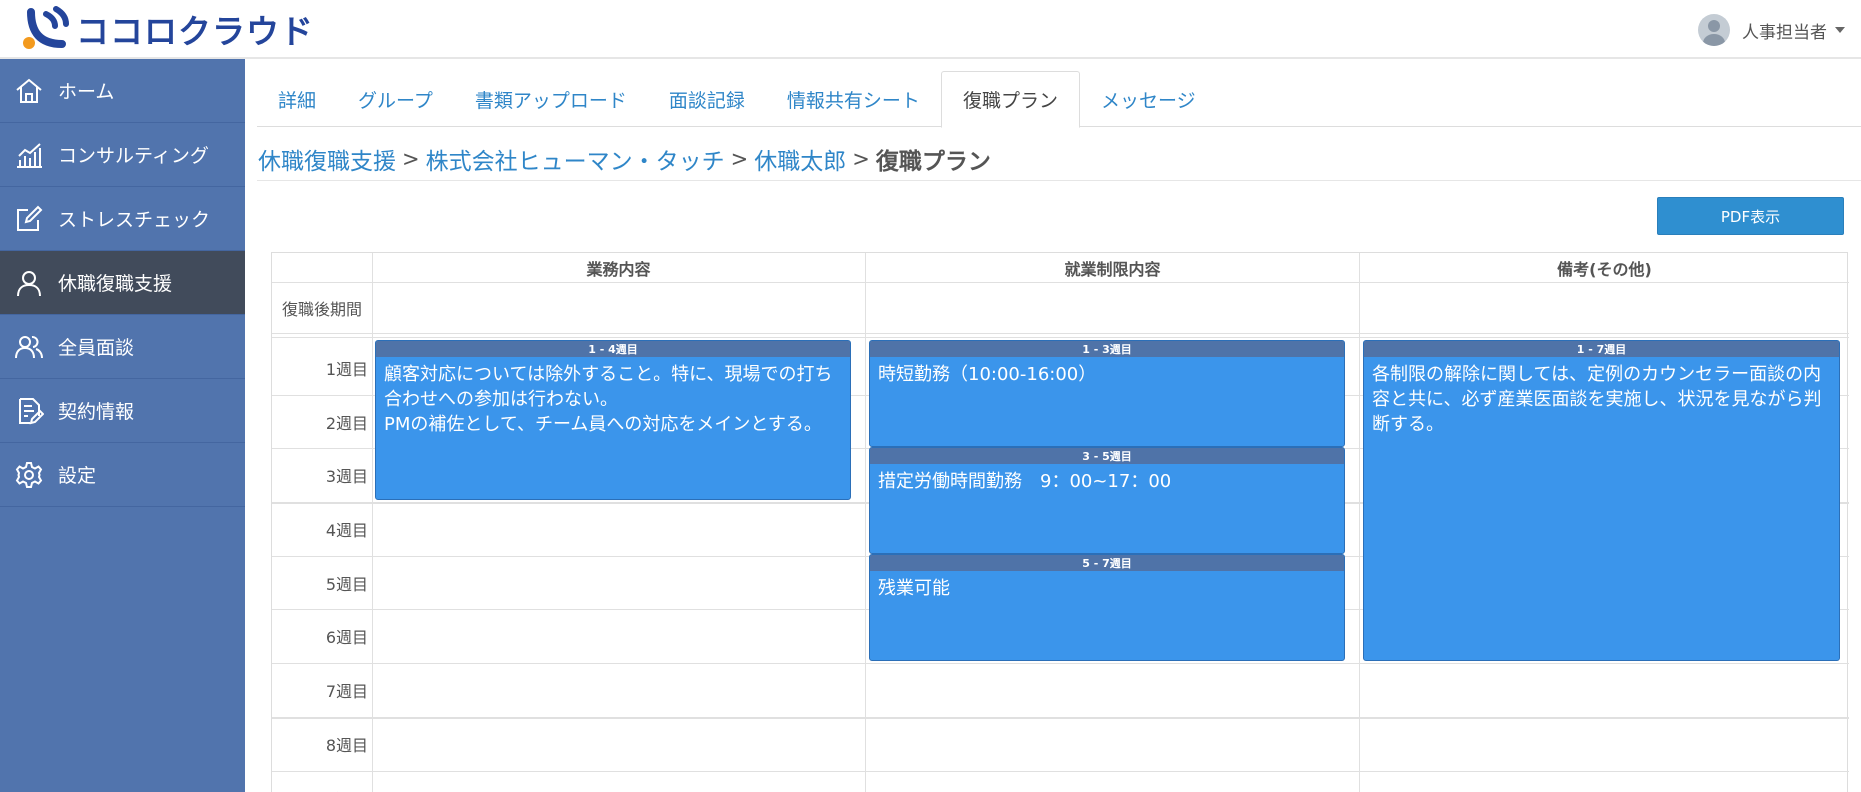  What do you see at coordinates (327, 159) in the screenshot?
I see `breadcrumb-link-leave-support: 休職復職支援` at bounding box center [327, 159].